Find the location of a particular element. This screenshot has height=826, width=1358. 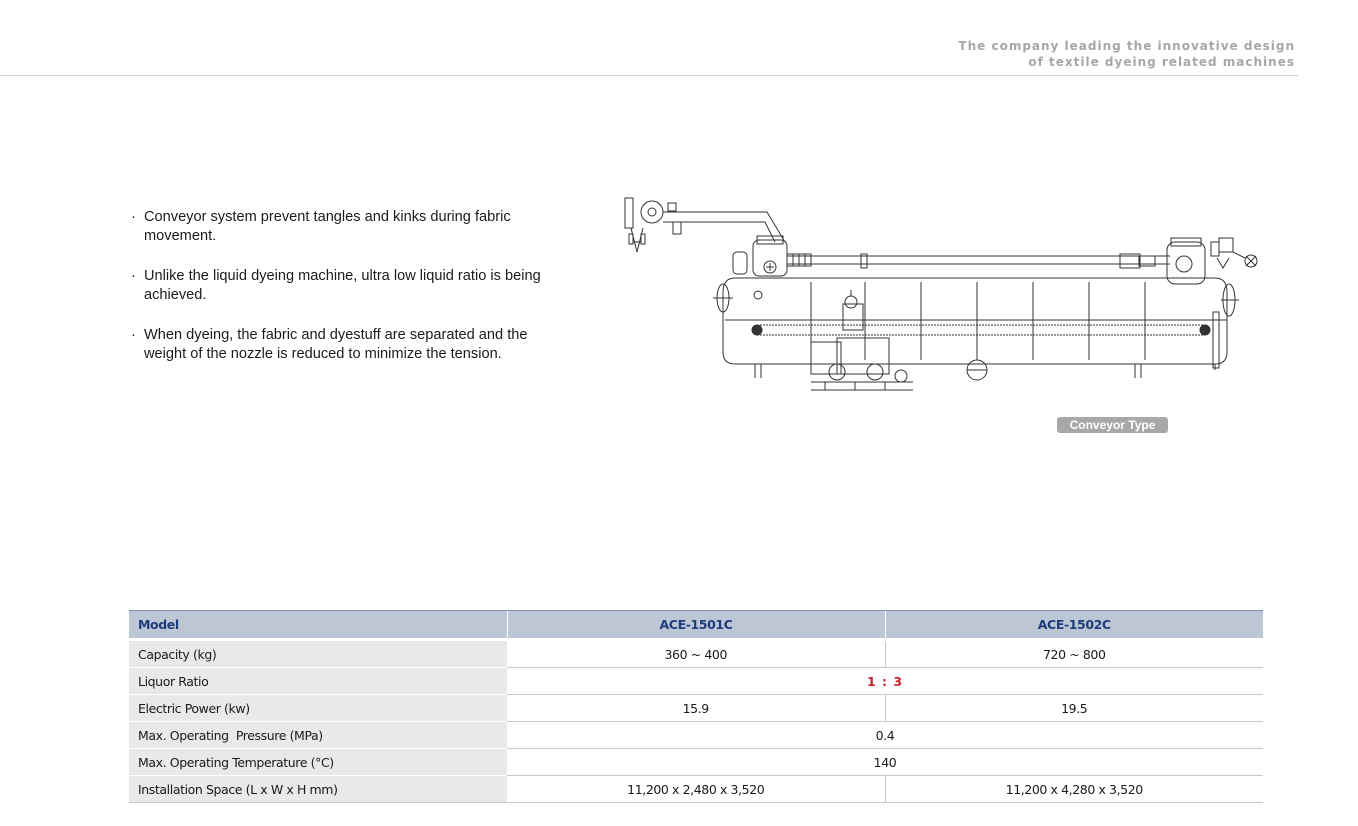

conveyor-machine-drawing is located at coordinates (941, 294).